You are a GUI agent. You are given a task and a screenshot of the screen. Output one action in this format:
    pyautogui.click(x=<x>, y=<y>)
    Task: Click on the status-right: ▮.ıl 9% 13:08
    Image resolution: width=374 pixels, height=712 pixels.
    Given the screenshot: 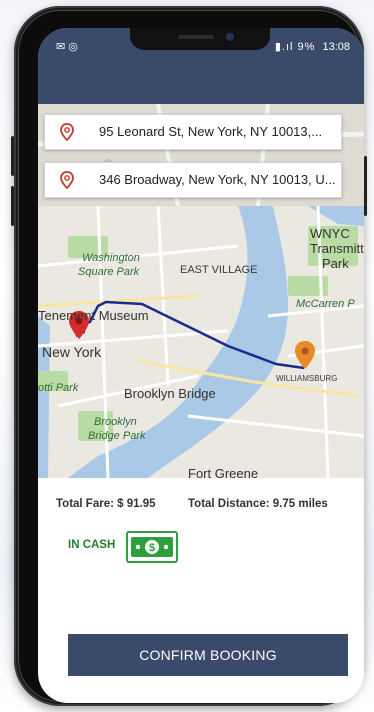 What is the action you would take?
    pyautogui.click(x=312, y=46)
    